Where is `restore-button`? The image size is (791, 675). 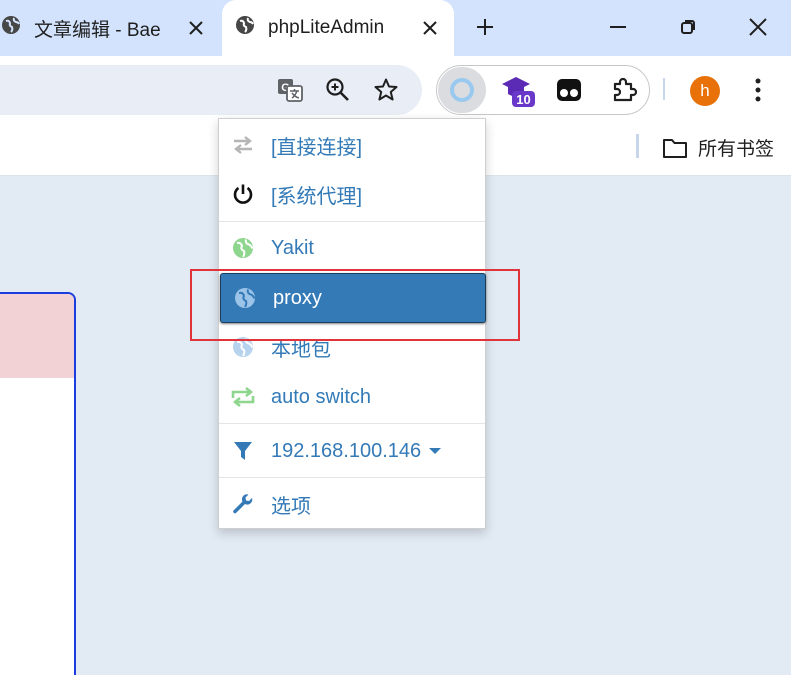
restore-button is located at coordinates (688, 27).